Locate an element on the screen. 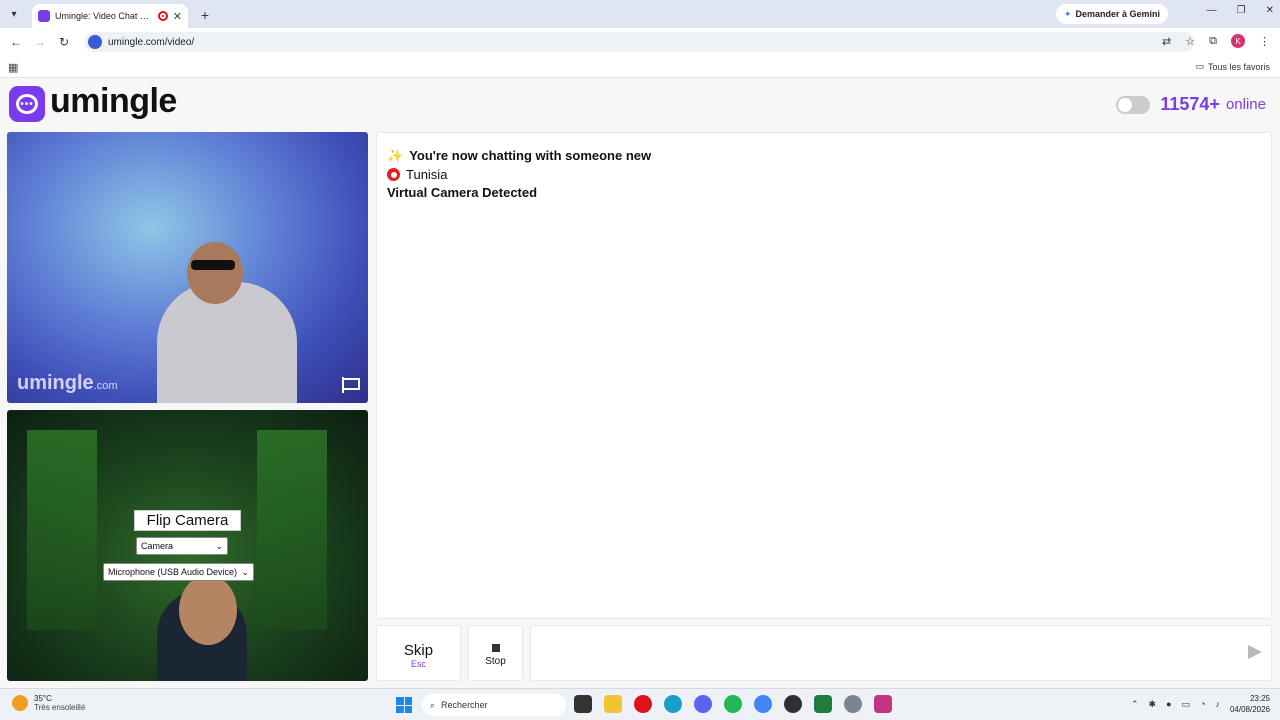 This screenshot has height=720, width=1280. spotify-icon is located at coordinates (733, 704).